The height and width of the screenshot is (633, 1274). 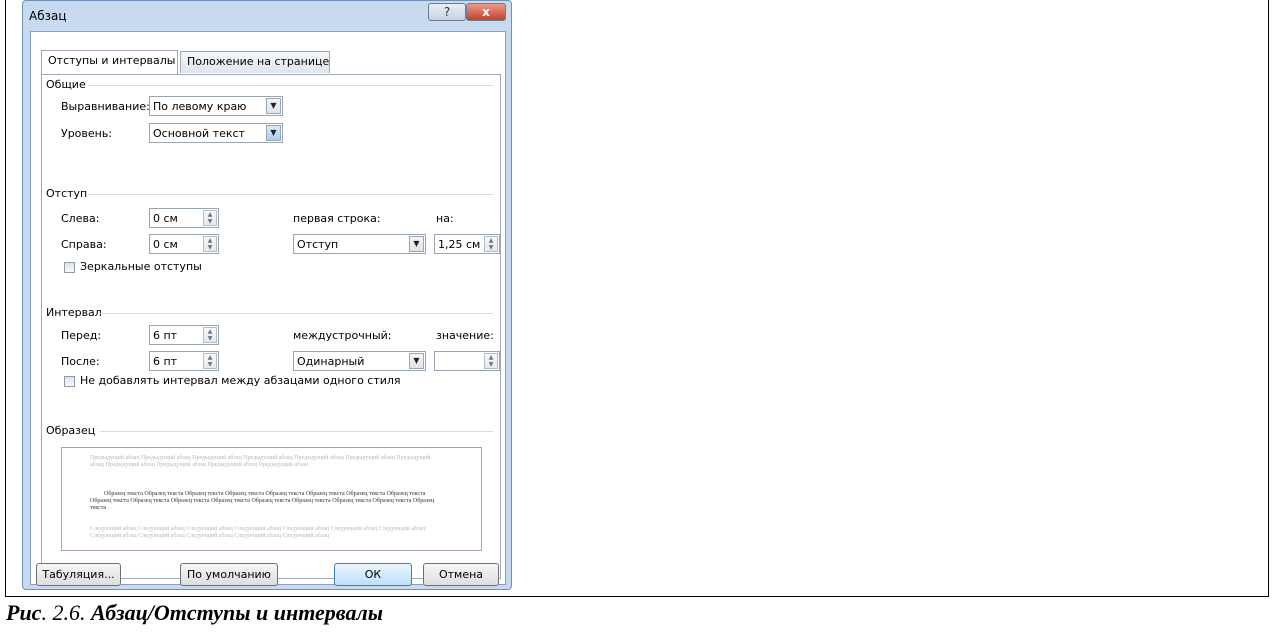 What do you see at coordinates (199, 133) in the screenshot?
I see `level-value: Основной текст` at bounding box center [199, 133].